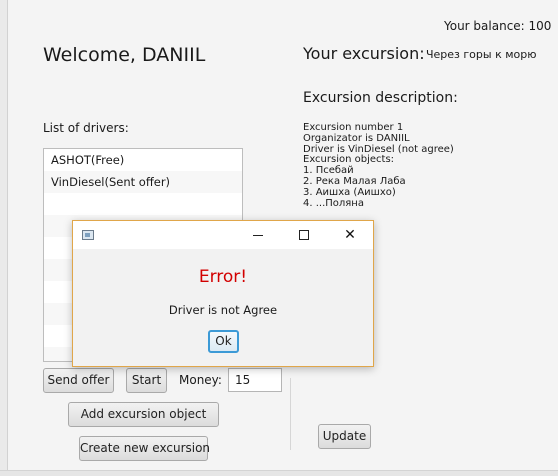  What do you see at coordinates (498, 26) in the screenshot?
I see `balance-text: Your balance: 100` at bounding box center [498, 26].